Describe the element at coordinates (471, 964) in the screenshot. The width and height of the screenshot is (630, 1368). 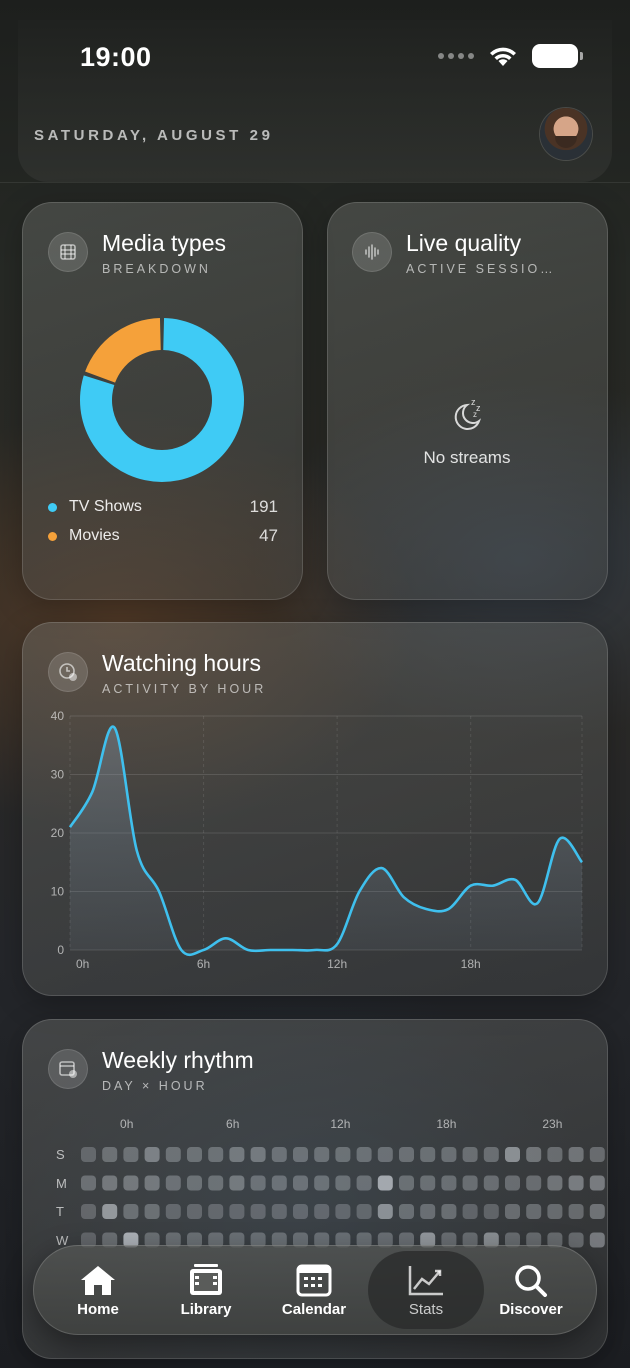
I see `x-tick-label: 18h` at that location.